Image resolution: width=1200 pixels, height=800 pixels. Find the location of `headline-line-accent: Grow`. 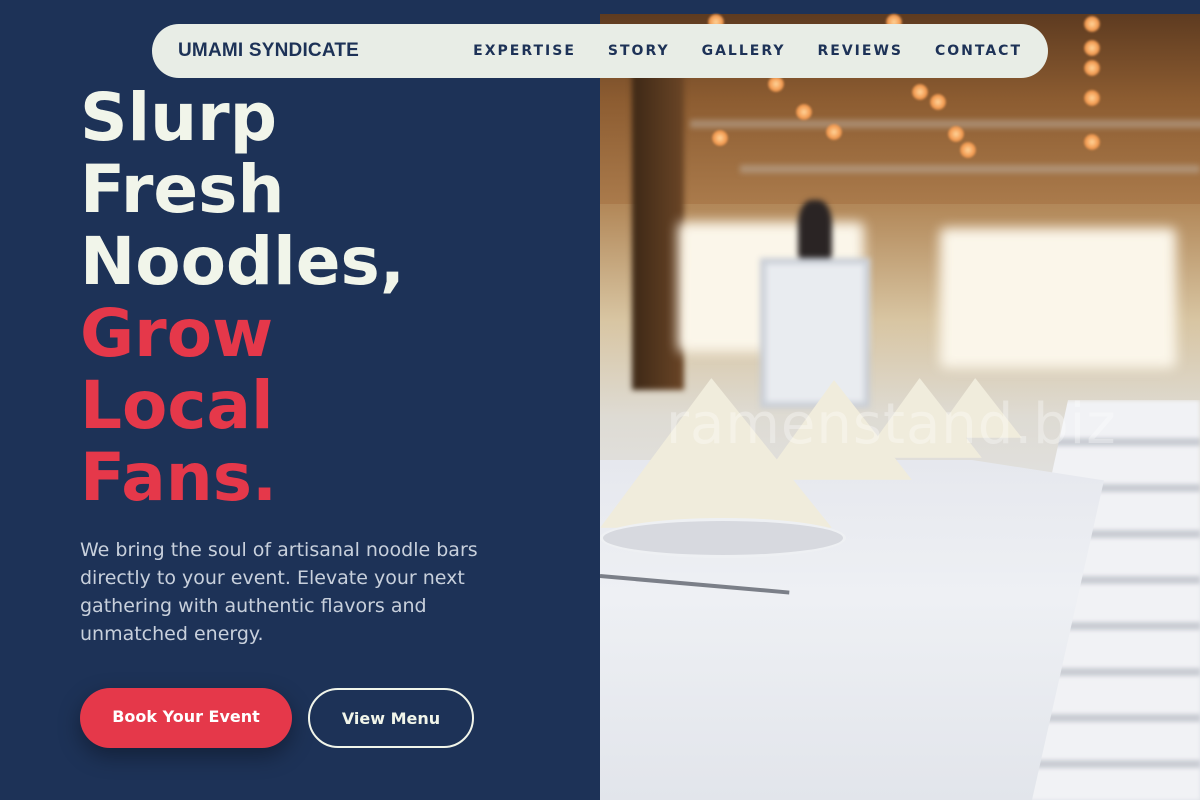

headline-line-accent: Grow is located at coordinates (177, 333).